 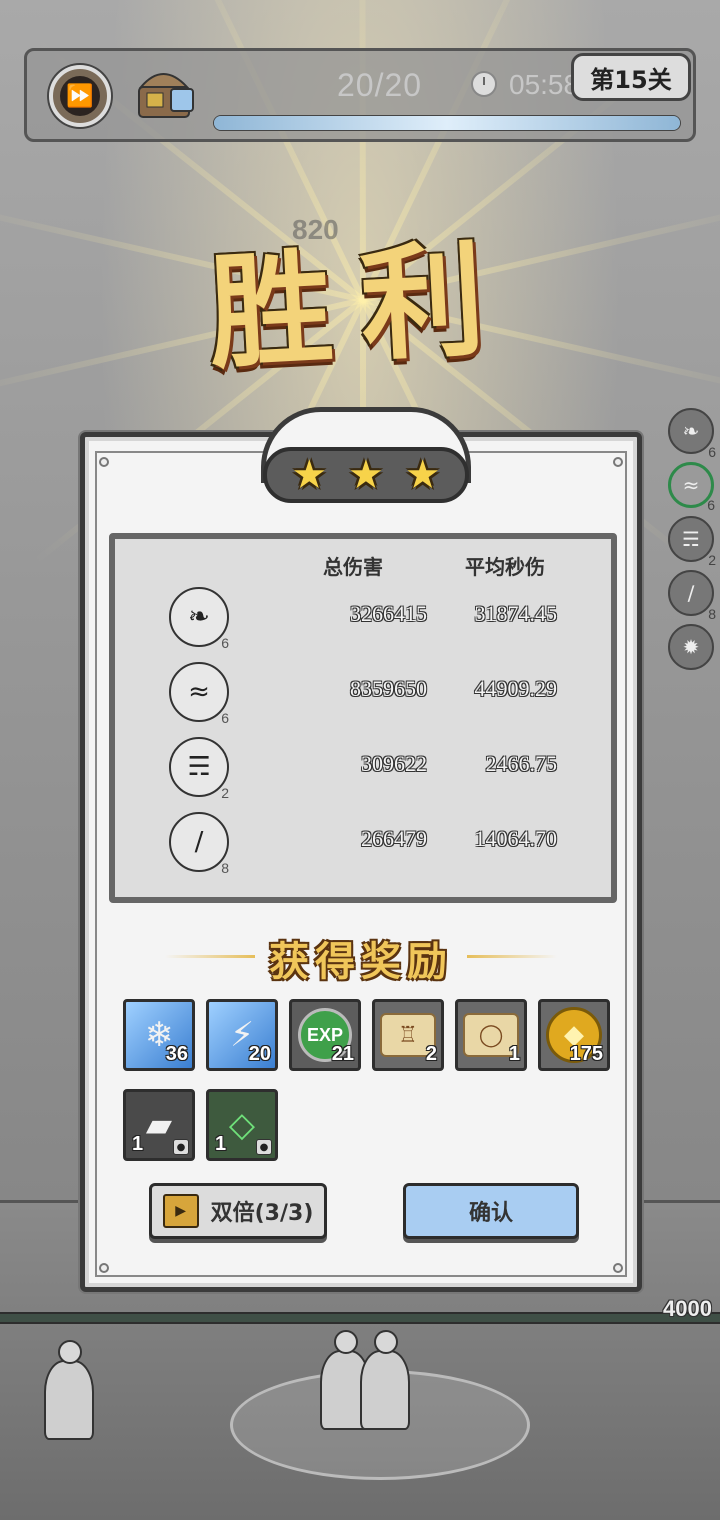 I want to click on level-badge: 第15关, so click(x=631, y=77).